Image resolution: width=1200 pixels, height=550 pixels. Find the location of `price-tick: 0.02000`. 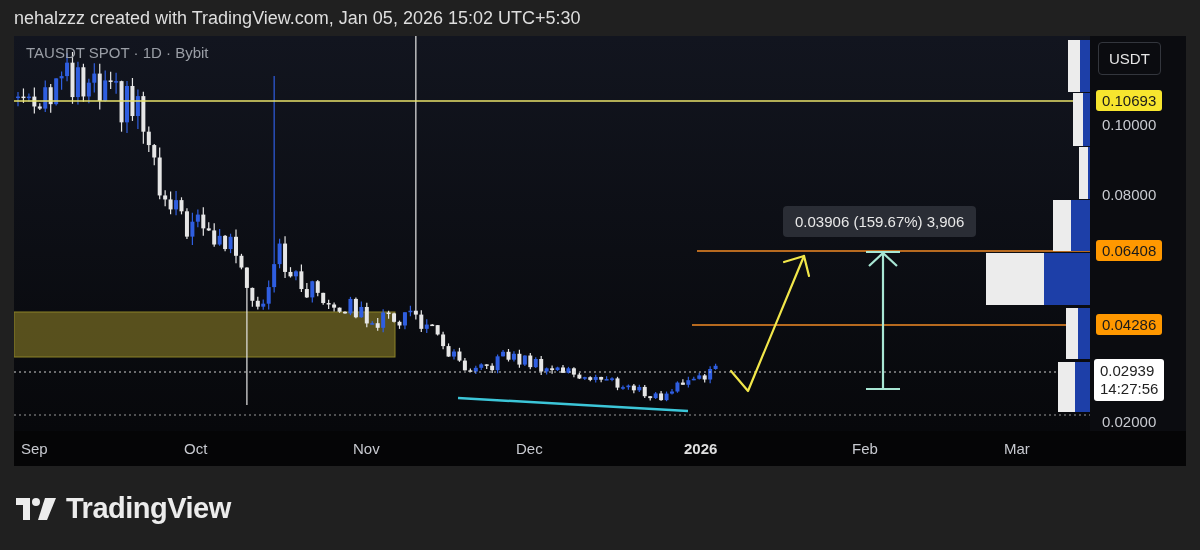

price-tick: 0.02000 is located at coordinates (1129, 422).